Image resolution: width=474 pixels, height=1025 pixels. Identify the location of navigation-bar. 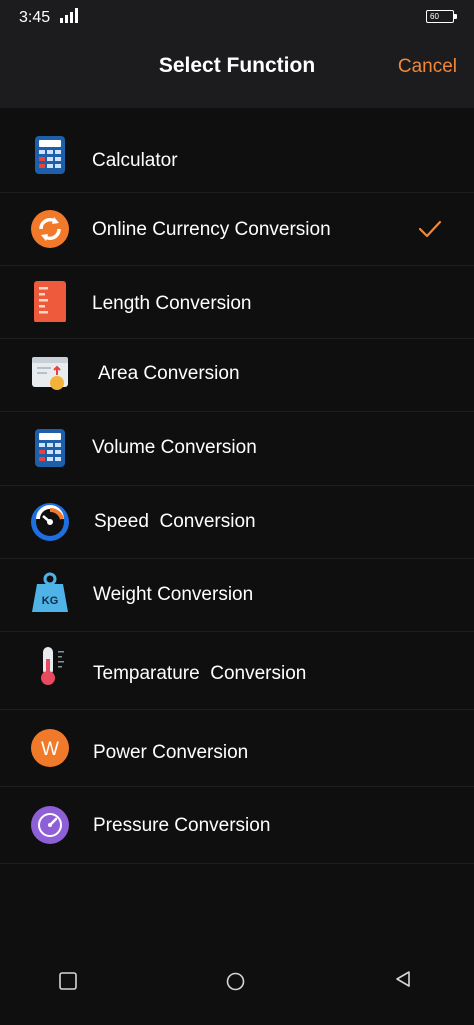
(237, 980).